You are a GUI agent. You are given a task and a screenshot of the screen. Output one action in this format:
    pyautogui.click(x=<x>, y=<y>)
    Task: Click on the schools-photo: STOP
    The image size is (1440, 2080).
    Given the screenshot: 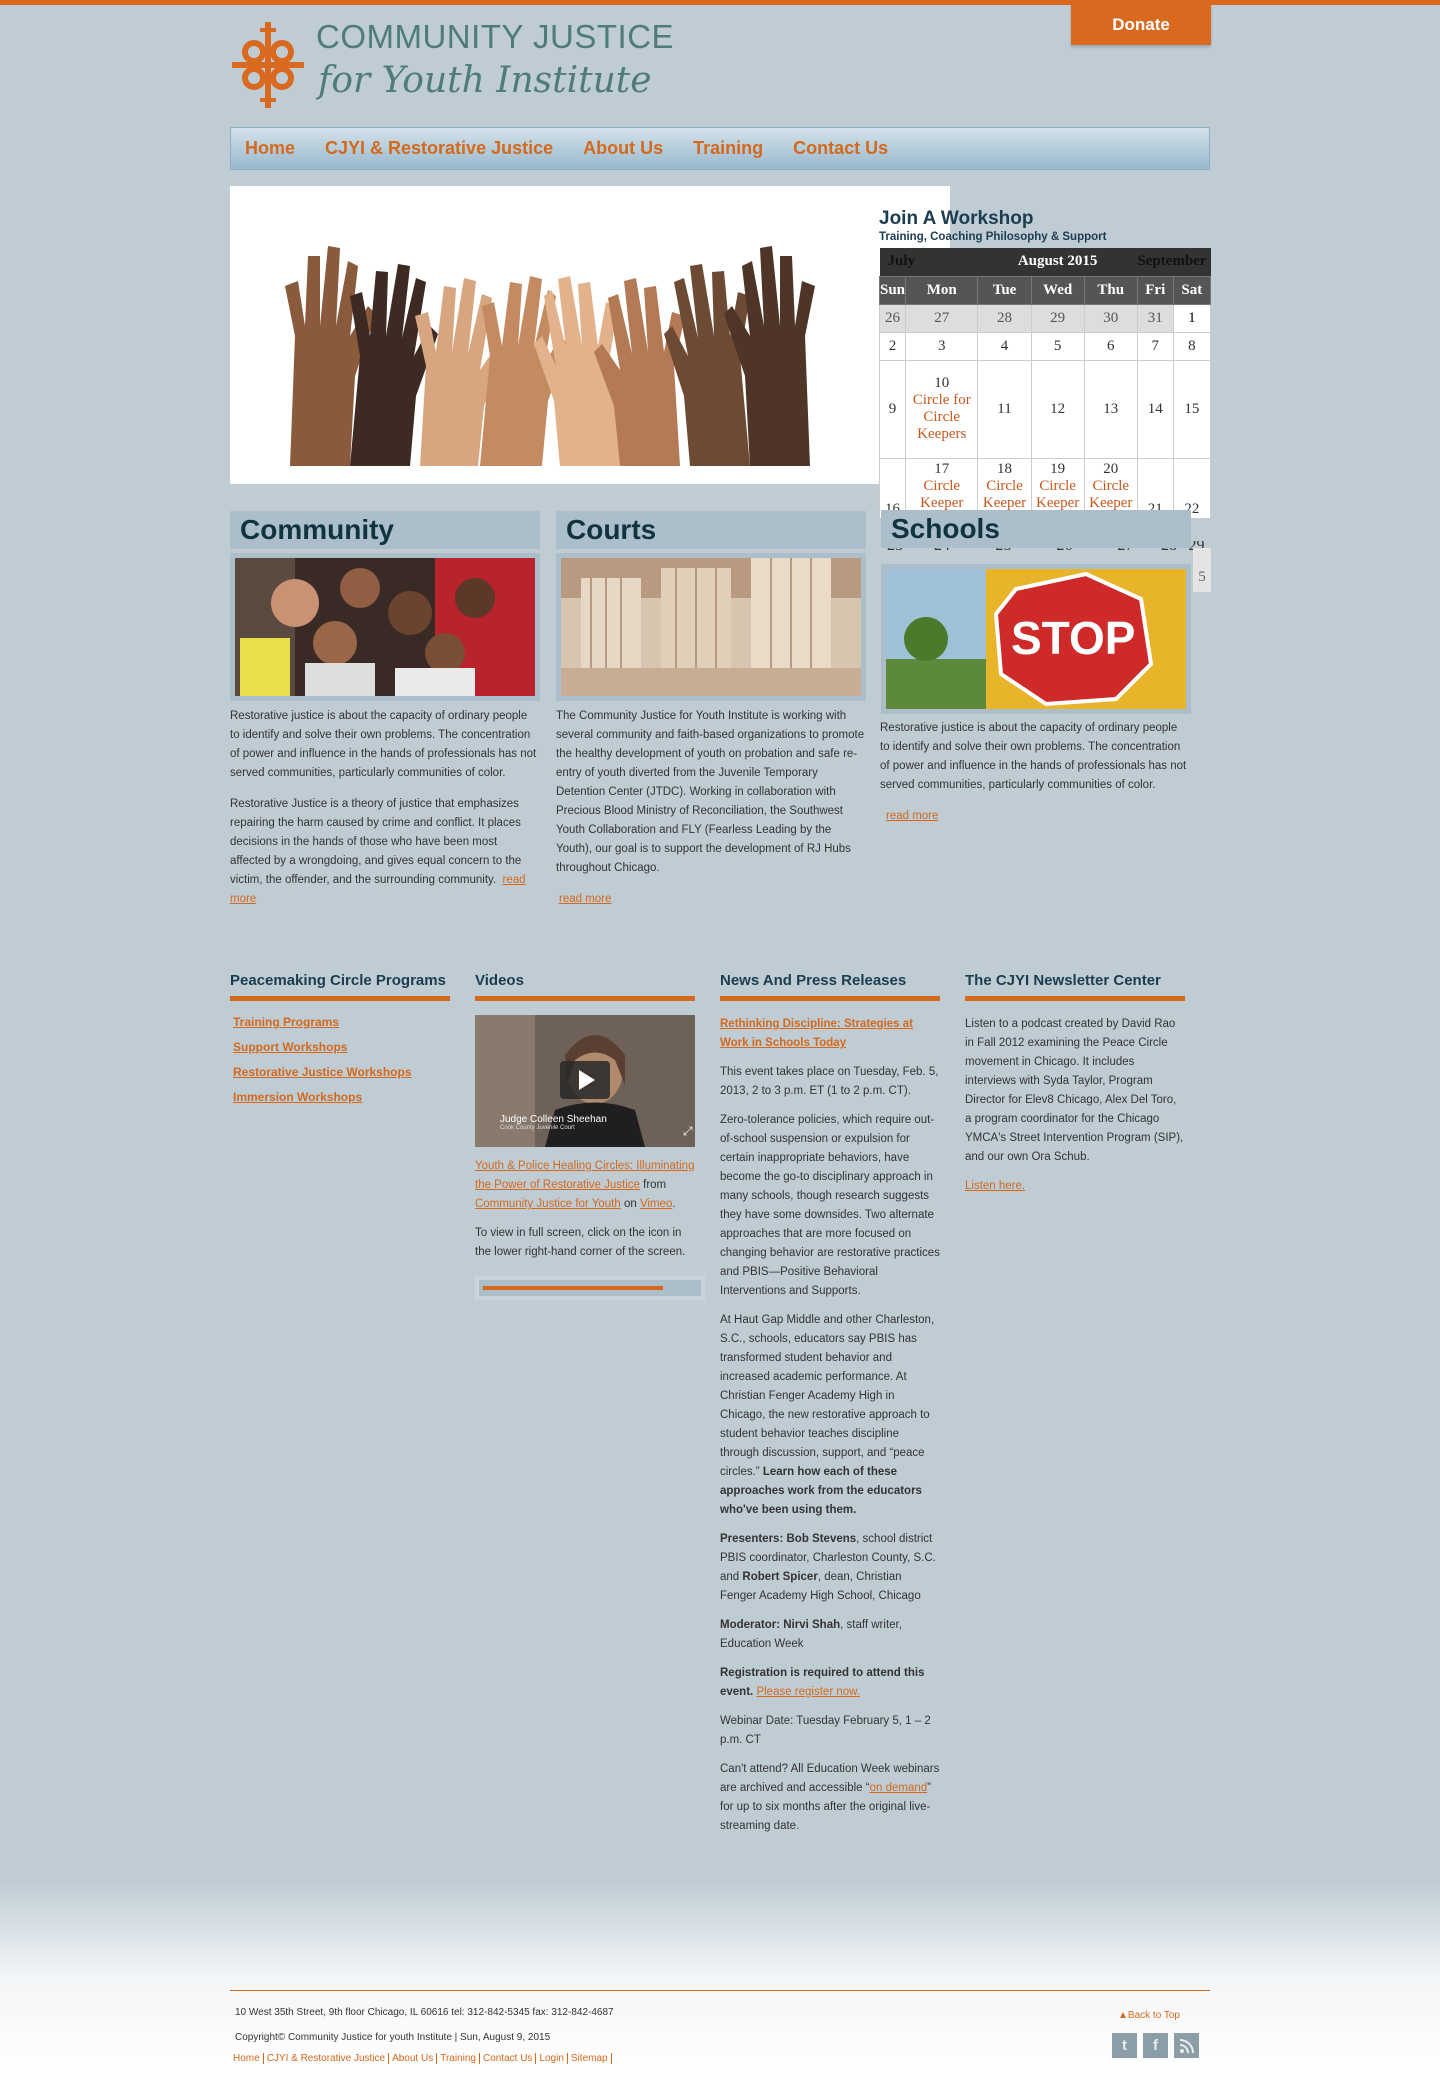 What is the action you would take?
    pyautogui.click(x=1036, y=639)
    